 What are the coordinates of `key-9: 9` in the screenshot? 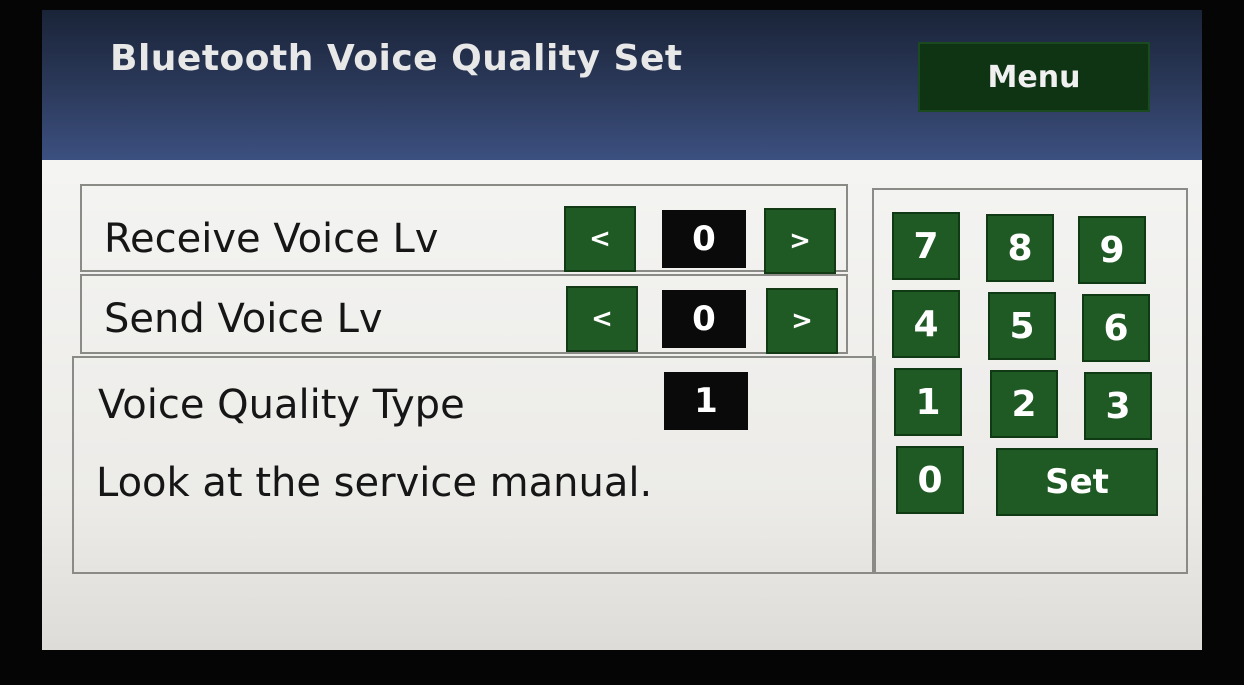 It's located at (1112, 250).